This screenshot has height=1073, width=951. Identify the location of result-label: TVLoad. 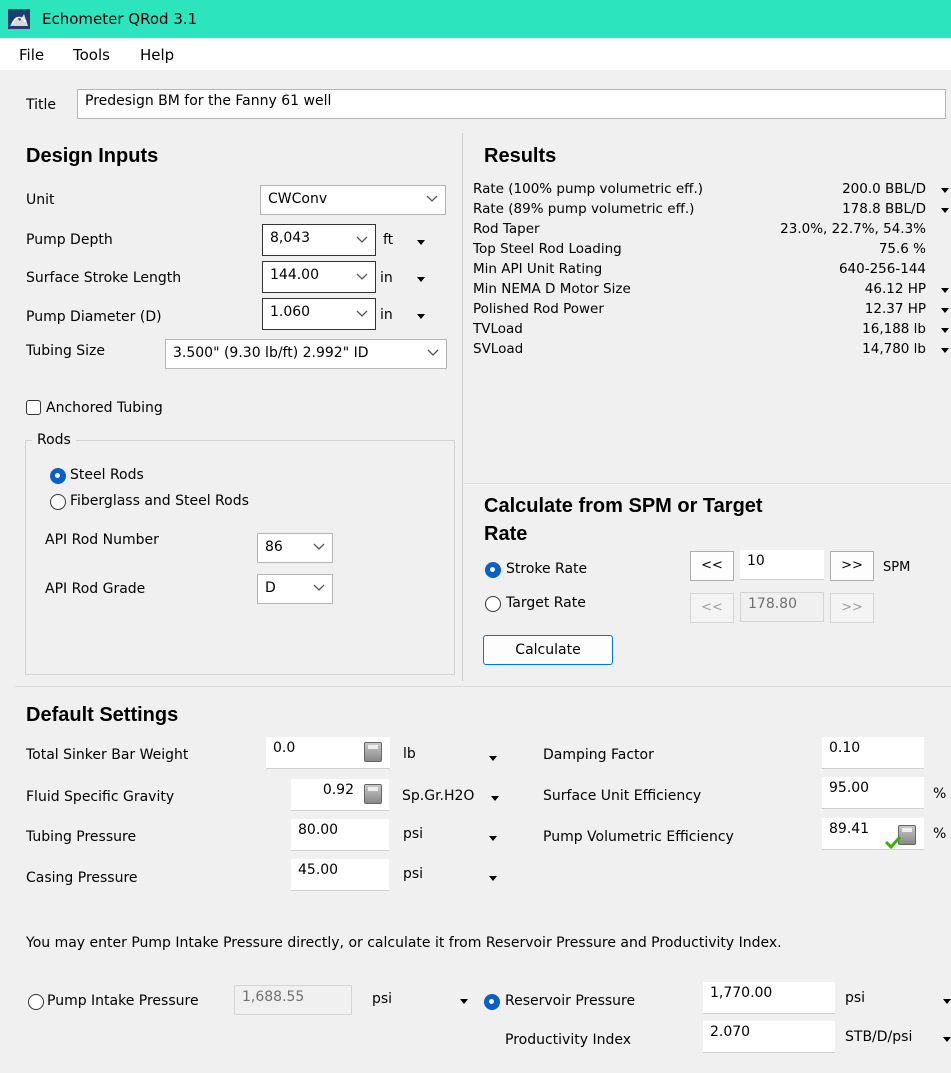
(498, 329).